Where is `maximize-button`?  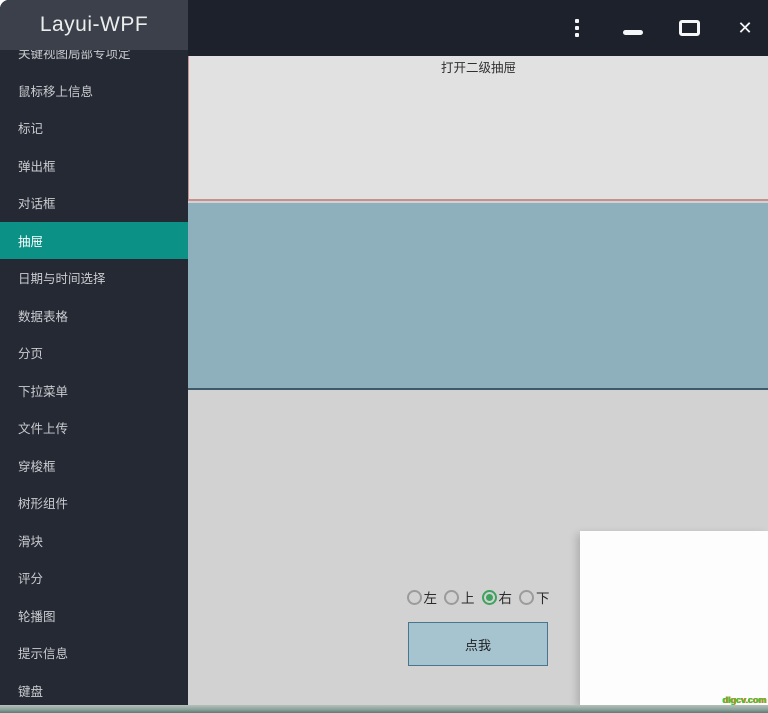
maximize-button is located at coordinates (689, 28).